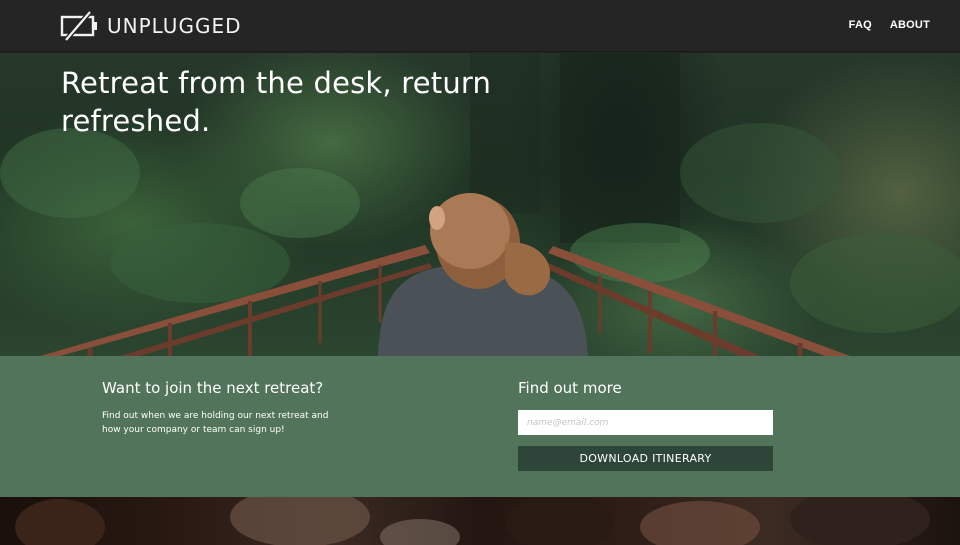 The image size is (960, 545). I want to click on footer-photo, so click(480, 521).